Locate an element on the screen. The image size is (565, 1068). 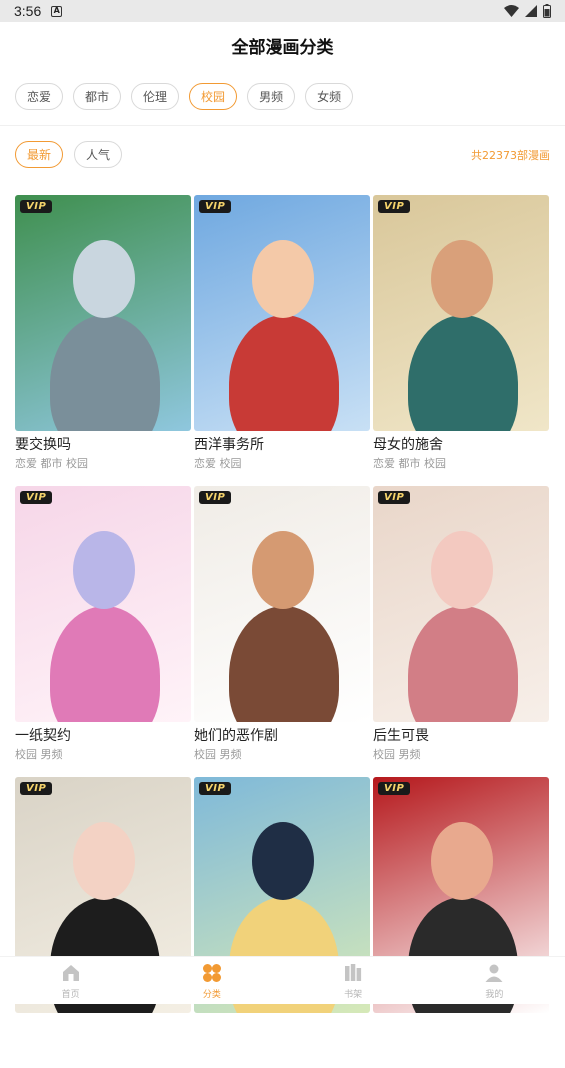
wifi-icon is located at coordinates (511, 11).